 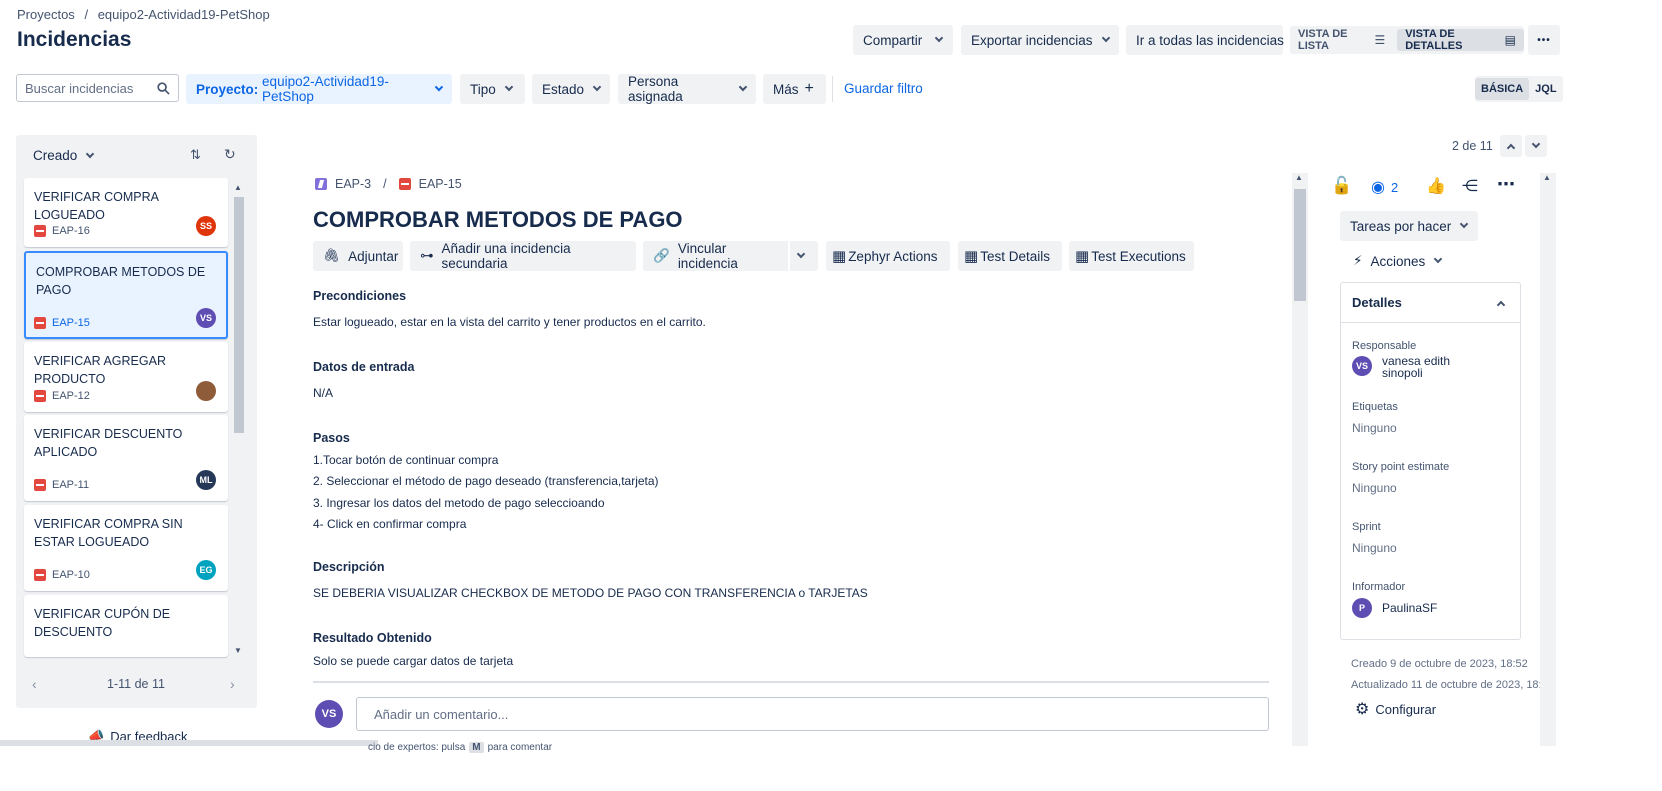 I want to click on list-item: VERIFICAR AGREGAR PRODUCTO EAP-12, so click(x=126, y=377).